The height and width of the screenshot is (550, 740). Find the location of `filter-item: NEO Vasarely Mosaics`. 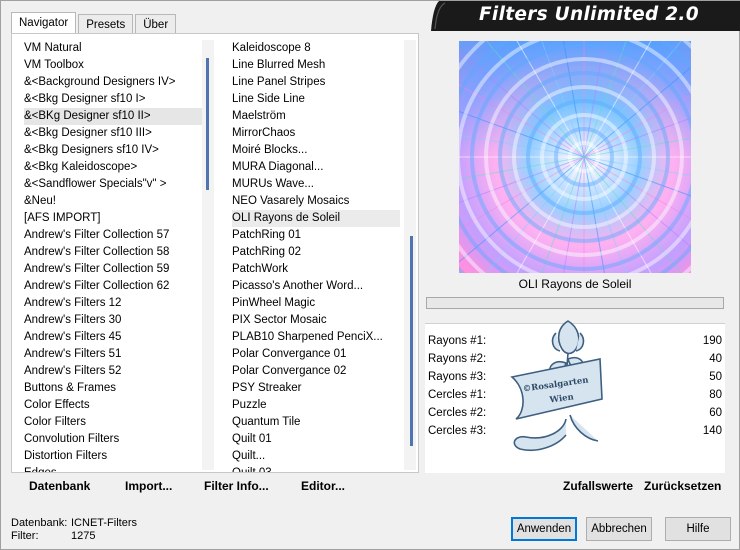

filter-item: NEO Vasarely Mosaics is located at coordinates (316, 201).